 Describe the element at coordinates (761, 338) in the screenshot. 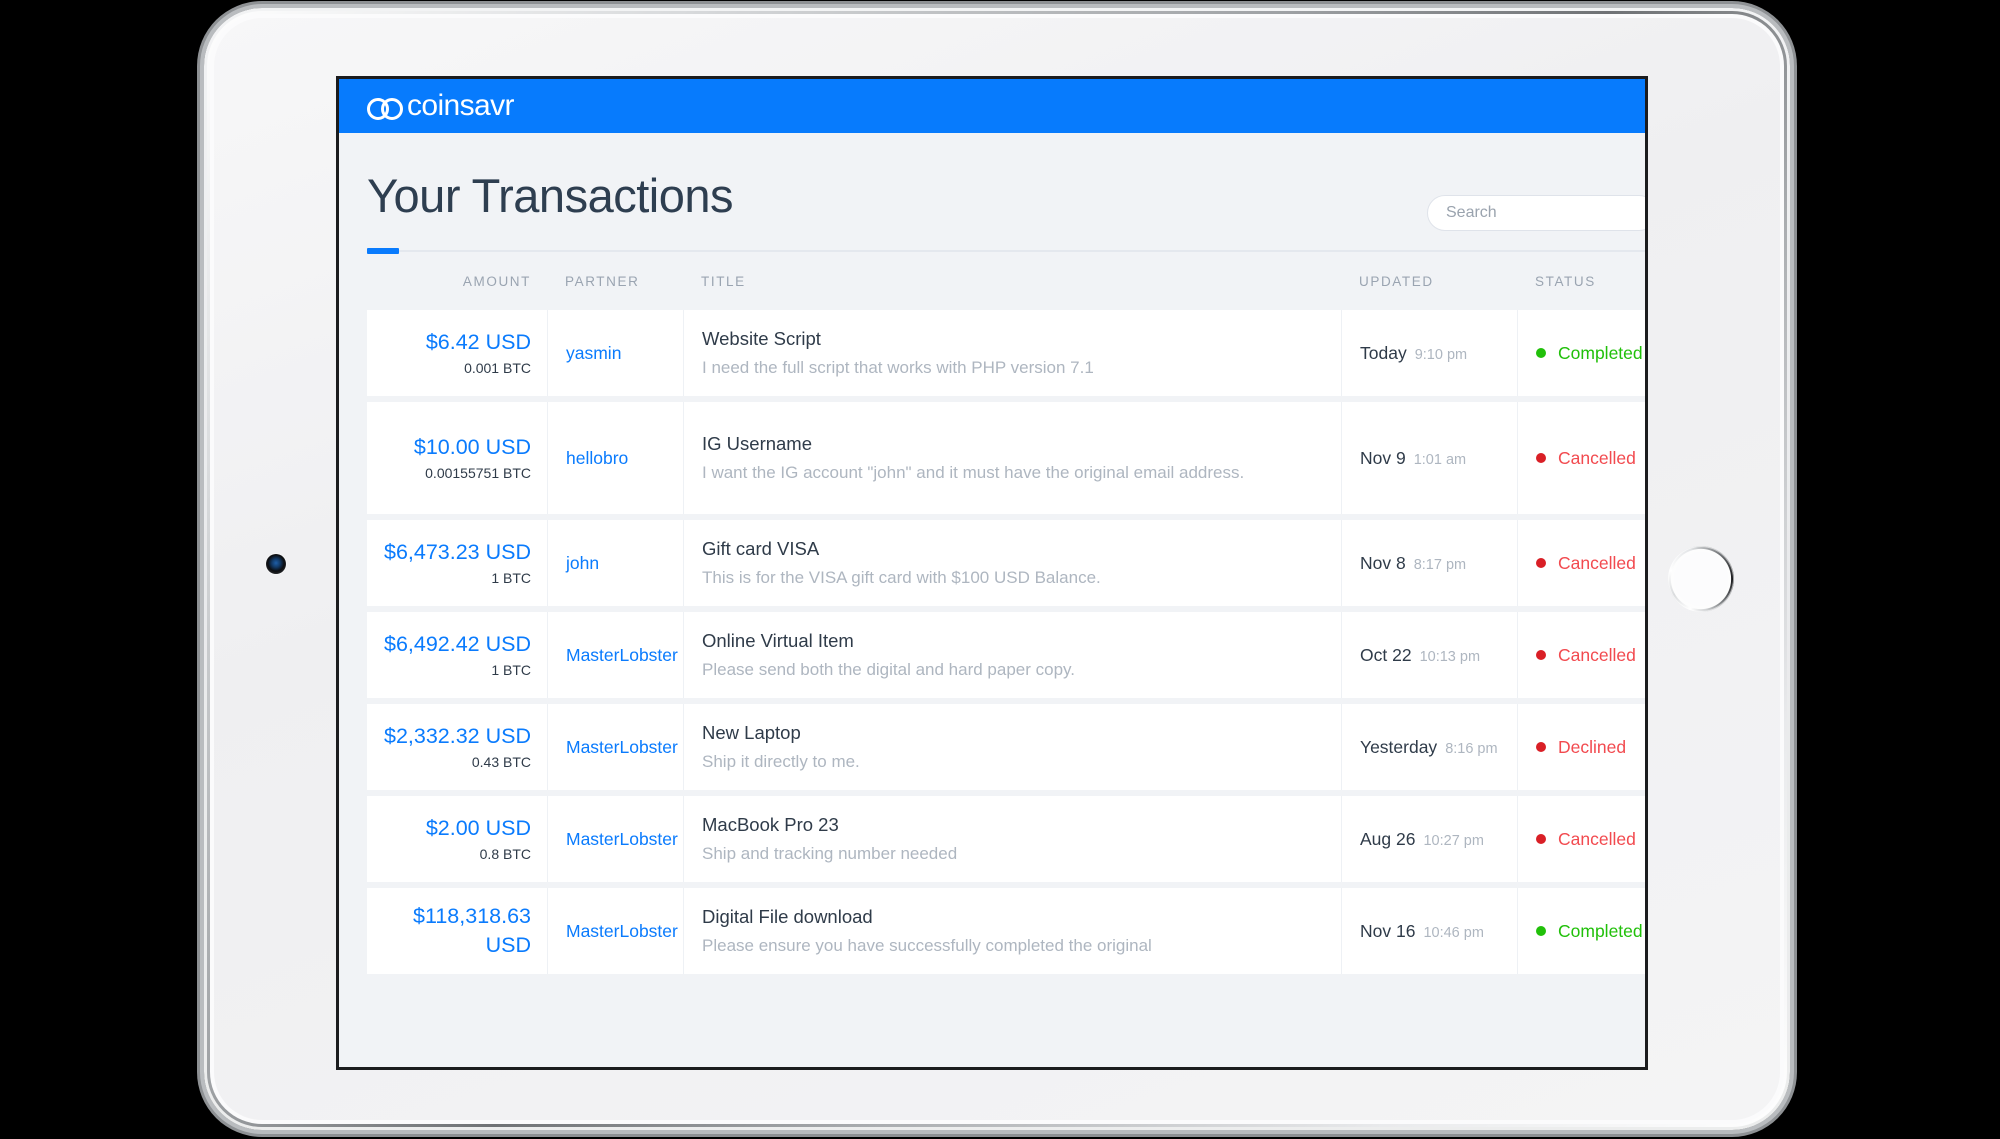

I see `transaction-title: Website Script` at that location.